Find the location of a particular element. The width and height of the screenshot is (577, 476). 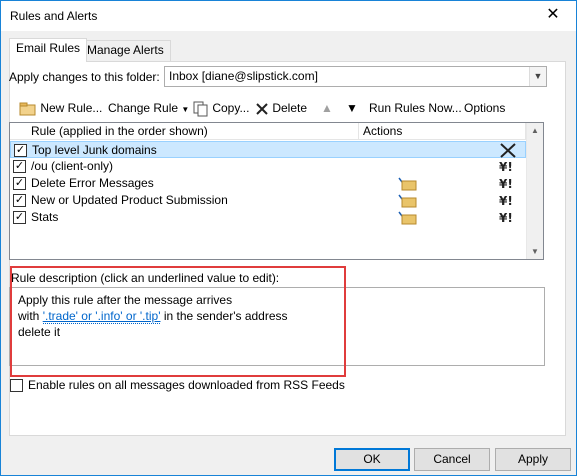

rule-row: ✓ Stats ¥! is located at coordinates (268, 217).